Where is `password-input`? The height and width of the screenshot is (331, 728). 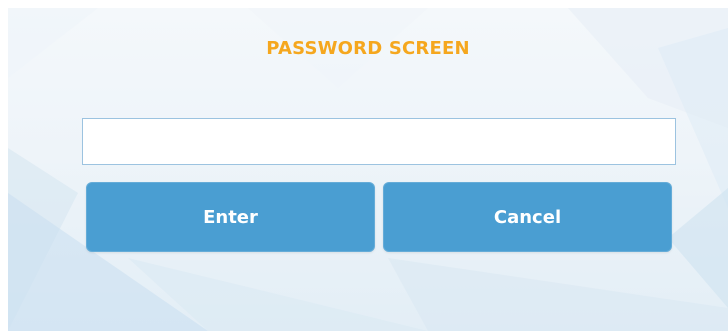 password-input is located at coordinates (379, 141).